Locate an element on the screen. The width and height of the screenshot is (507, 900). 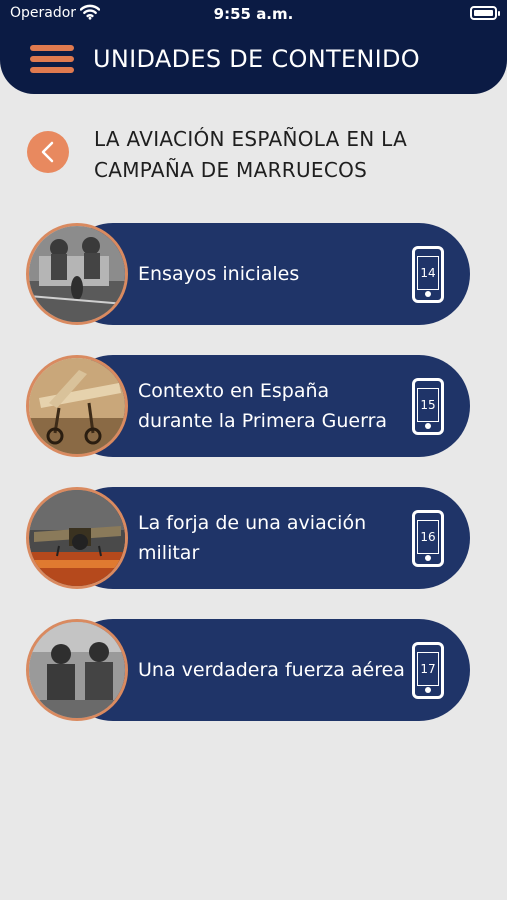
app-header: UNIDADES DE CONTENIDO is located at coordinates (253, 61).